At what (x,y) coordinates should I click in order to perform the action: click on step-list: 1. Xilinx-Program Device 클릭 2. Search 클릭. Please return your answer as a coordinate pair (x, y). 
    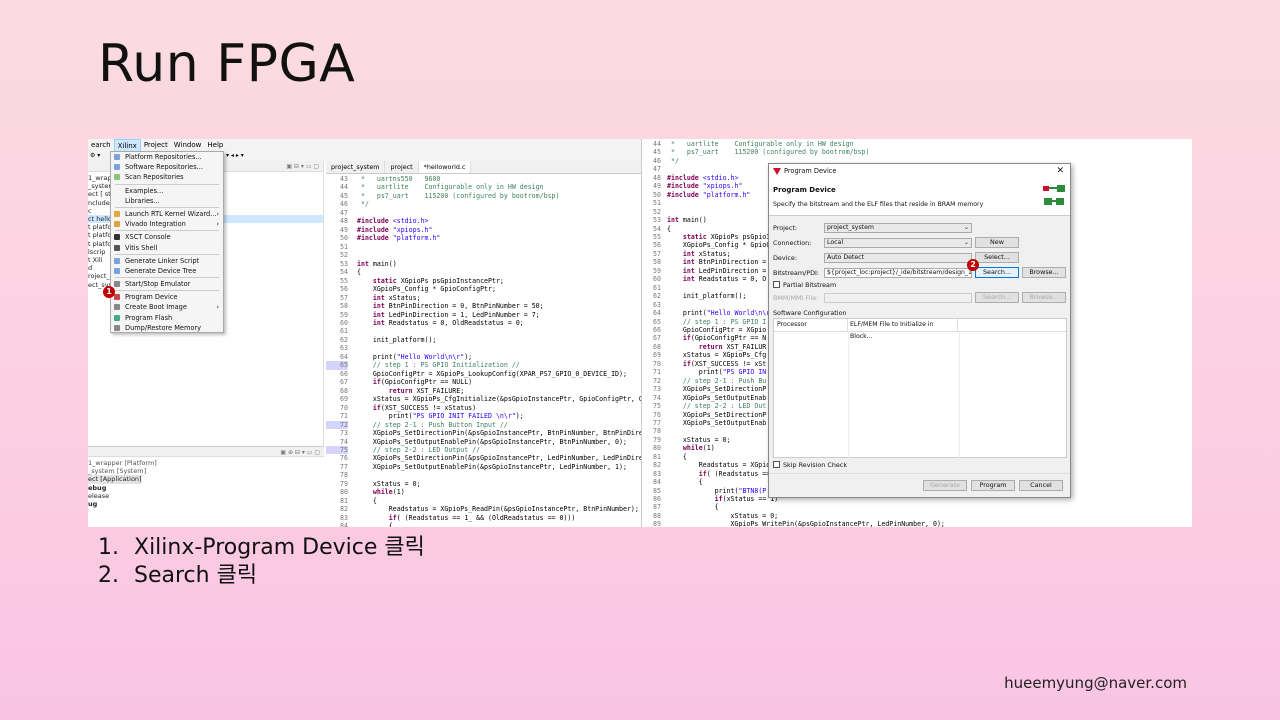
    Looking at the image, I should click on (261, 562).